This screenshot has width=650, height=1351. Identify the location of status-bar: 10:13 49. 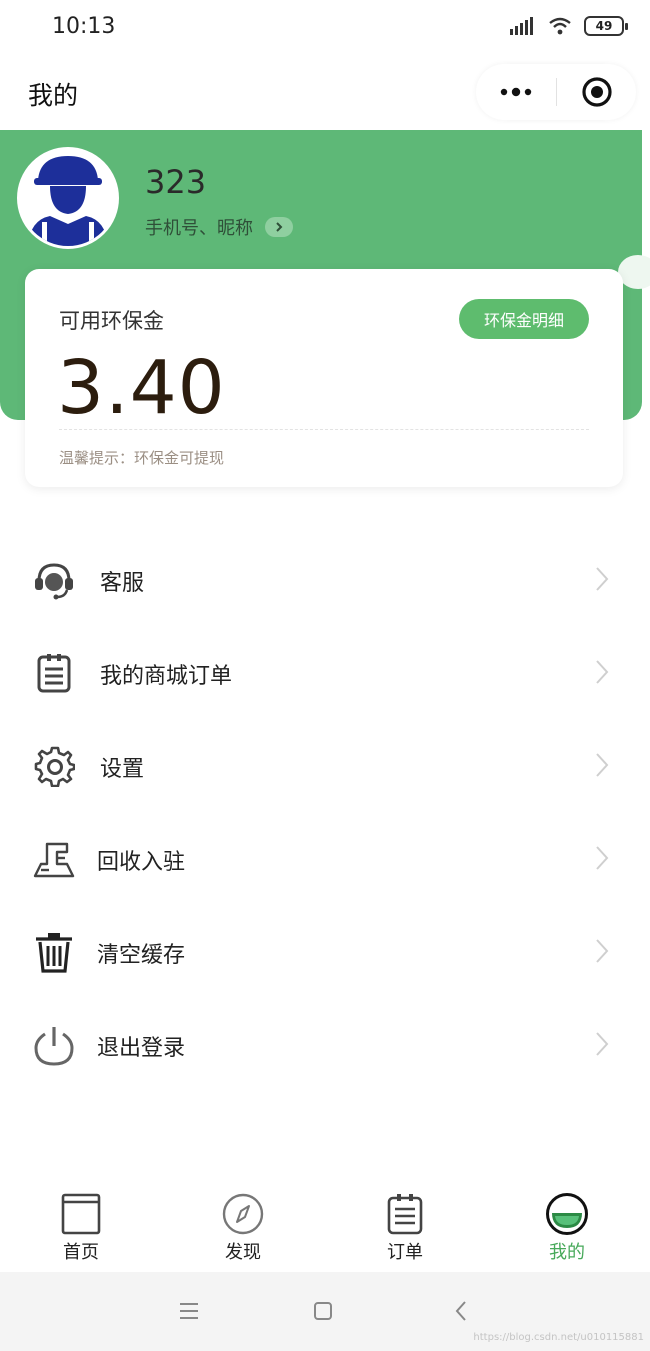
(325, 28).